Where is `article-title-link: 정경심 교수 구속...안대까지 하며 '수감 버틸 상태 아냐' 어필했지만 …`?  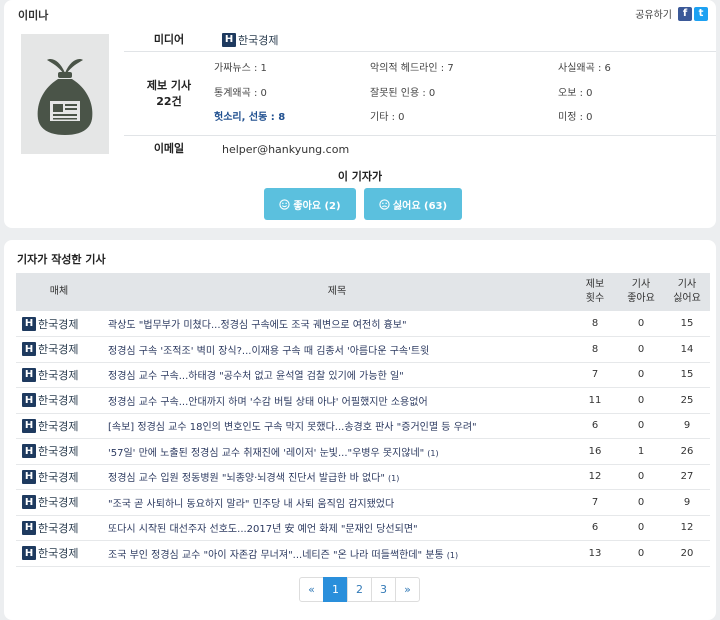
article-title-link: 정경심 교수 구속...안대까지 하며 '수감 버틸 상태 아냐' 어필했지만 … is located at coordinates (268, 402).